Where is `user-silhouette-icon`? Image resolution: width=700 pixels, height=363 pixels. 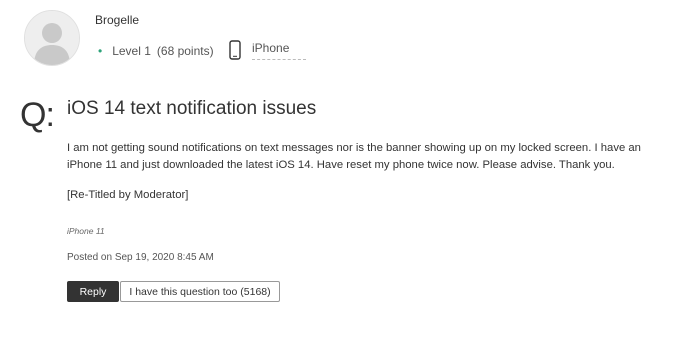 user-silhouette-icon is located at coordinates (52, 38).